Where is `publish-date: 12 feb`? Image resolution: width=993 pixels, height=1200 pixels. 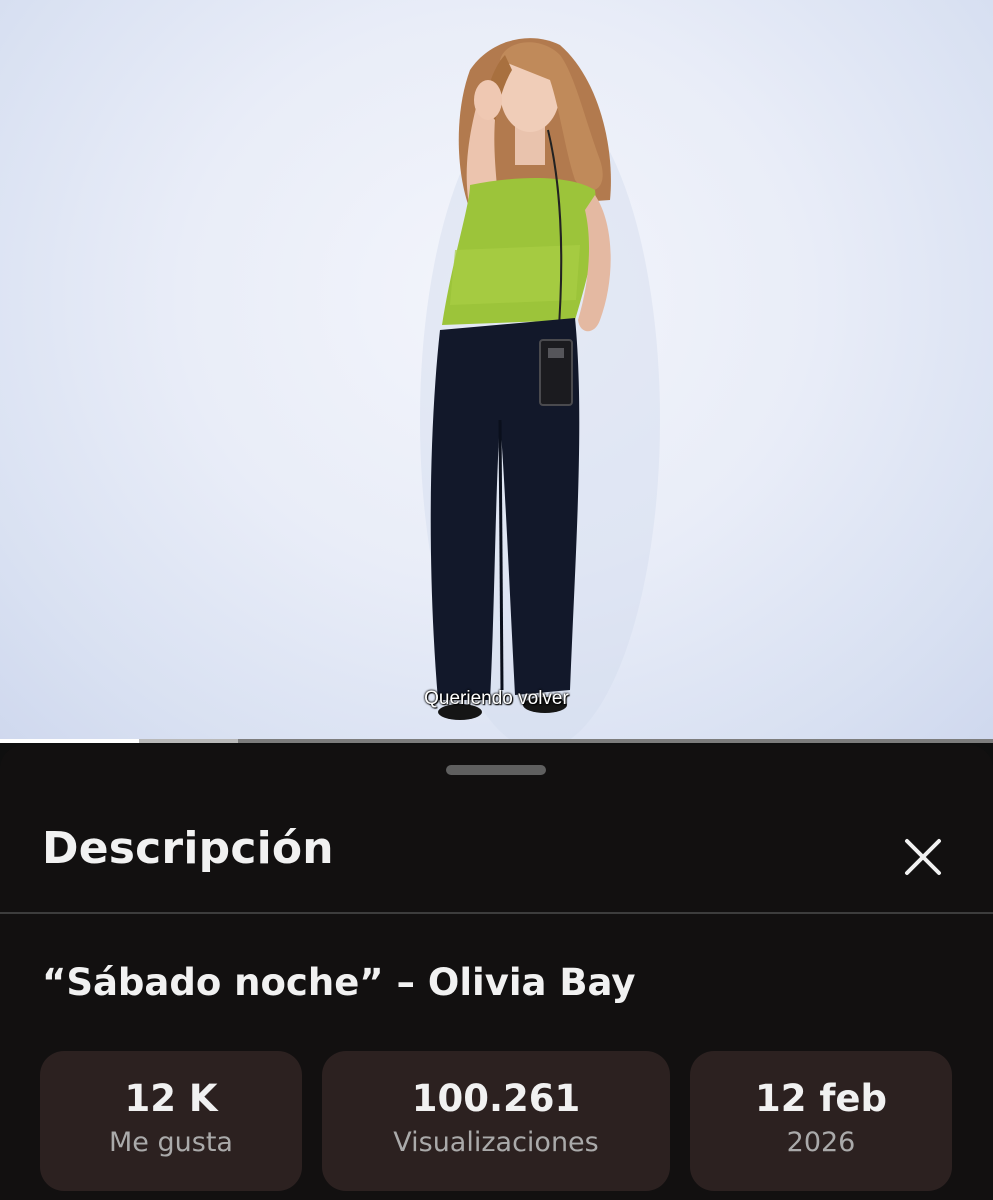
publish-date: 12 feb is located at coordinates (821, 1098).